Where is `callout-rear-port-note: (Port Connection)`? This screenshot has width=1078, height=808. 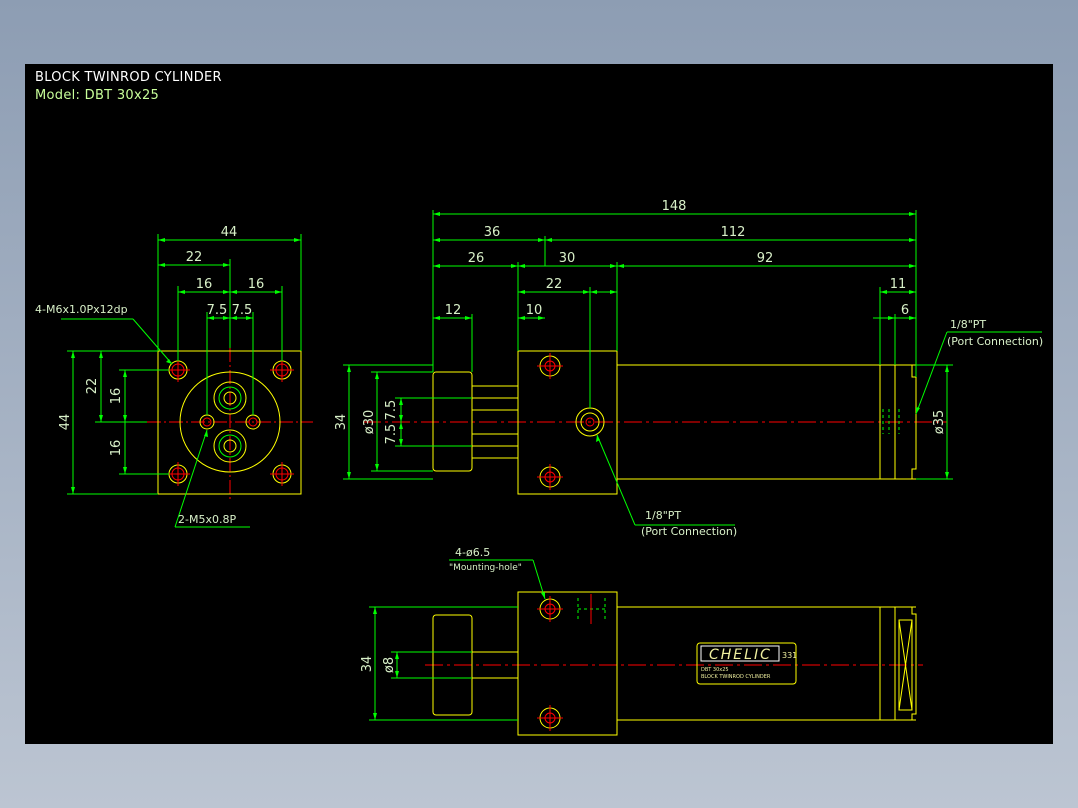 callout-rear-port-note: (Port Connection) is located at coordinates (995, 341).